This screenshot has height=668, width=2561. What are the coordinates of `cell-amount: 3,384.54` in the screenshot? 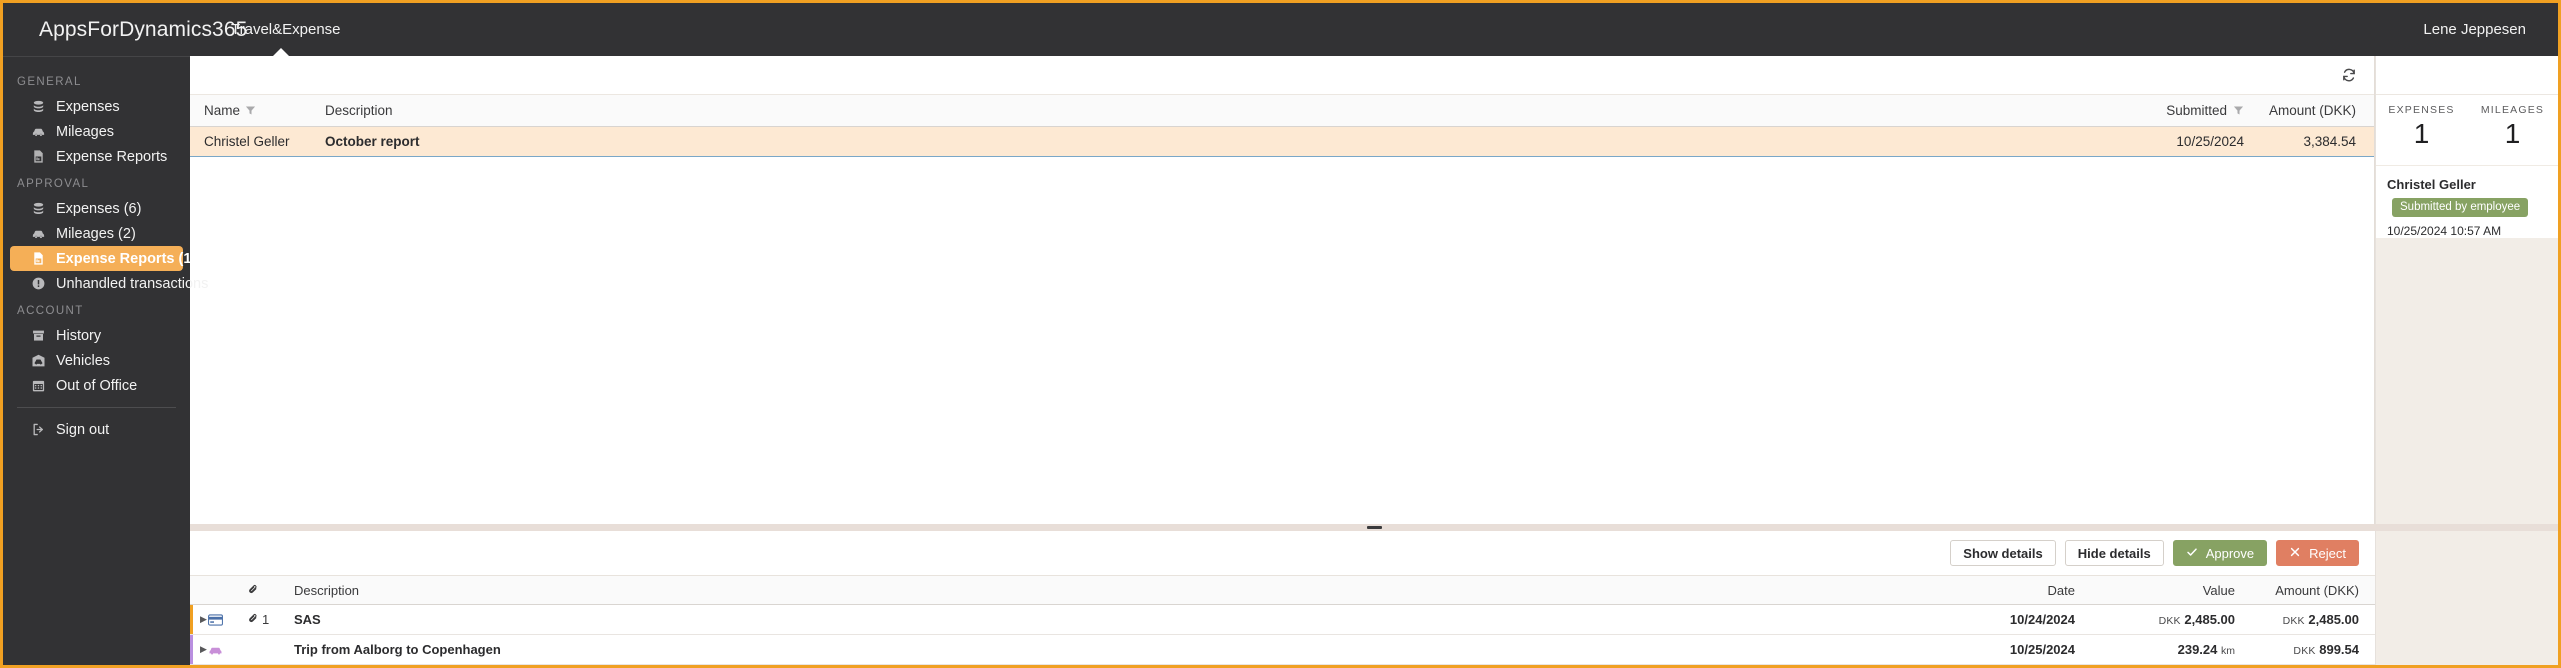 It's located at (2329, 141).